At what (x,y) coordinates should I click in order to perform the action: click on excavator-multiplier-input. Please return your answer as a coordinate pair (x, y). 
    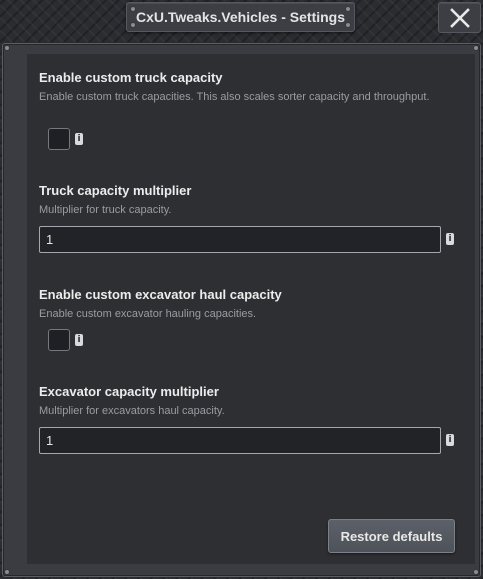
    Looking at the image, I should click on (240, 440).